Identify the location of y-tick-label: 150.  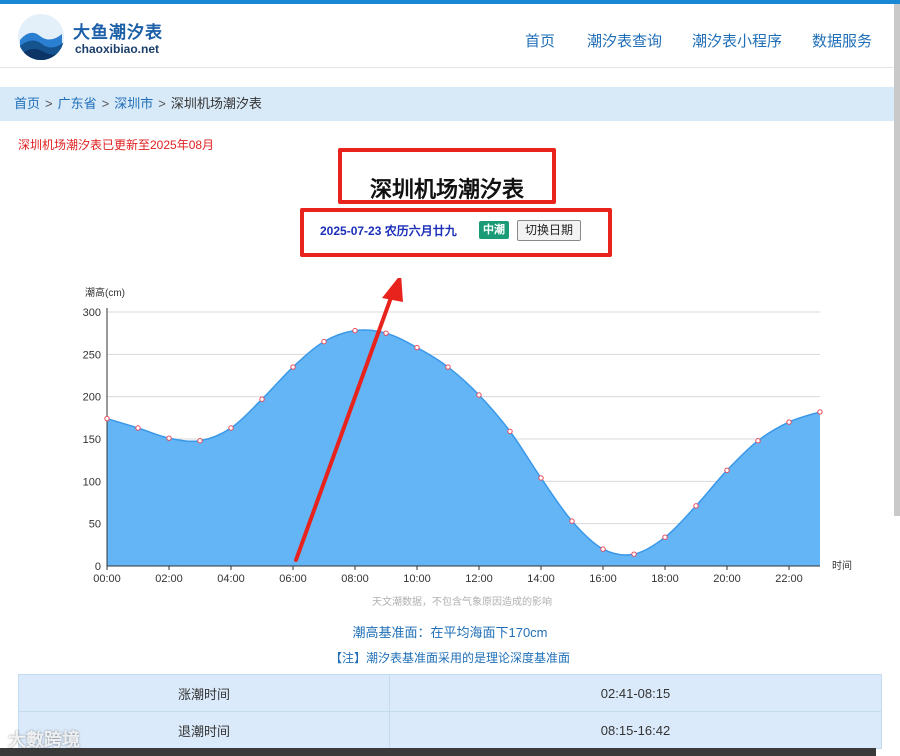
(92, 440).